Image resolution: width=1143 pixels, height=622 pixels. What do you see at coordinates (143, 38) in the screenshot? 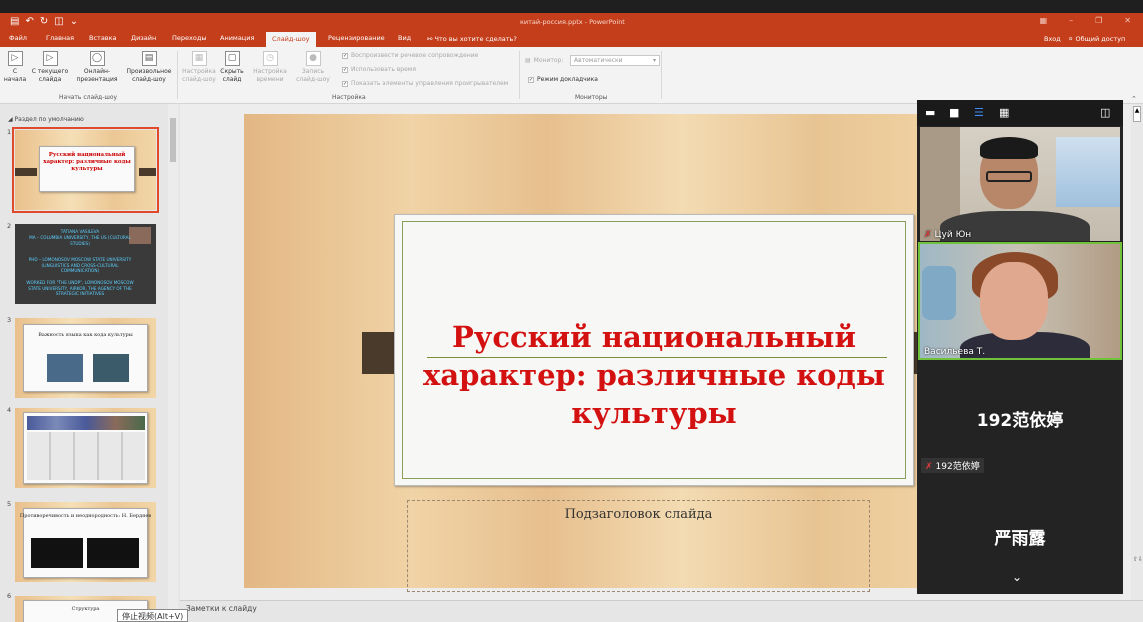
I see `tab-design: Дизайн` at bounding box center [143, 38].